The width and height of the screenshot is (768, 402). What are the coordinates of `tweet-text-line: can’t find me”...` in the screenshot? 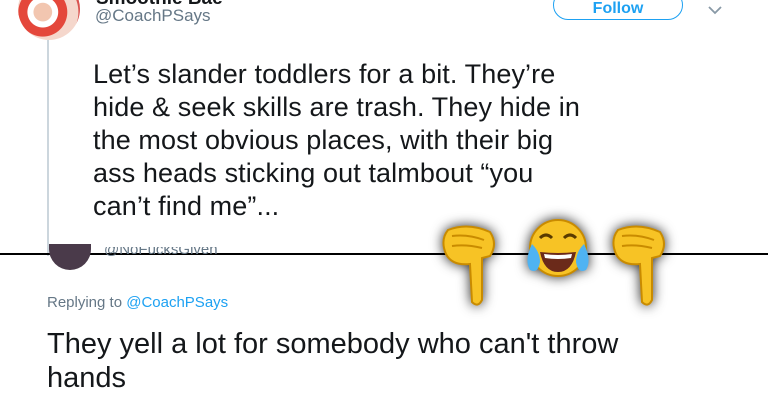 It's located at (186, 206).